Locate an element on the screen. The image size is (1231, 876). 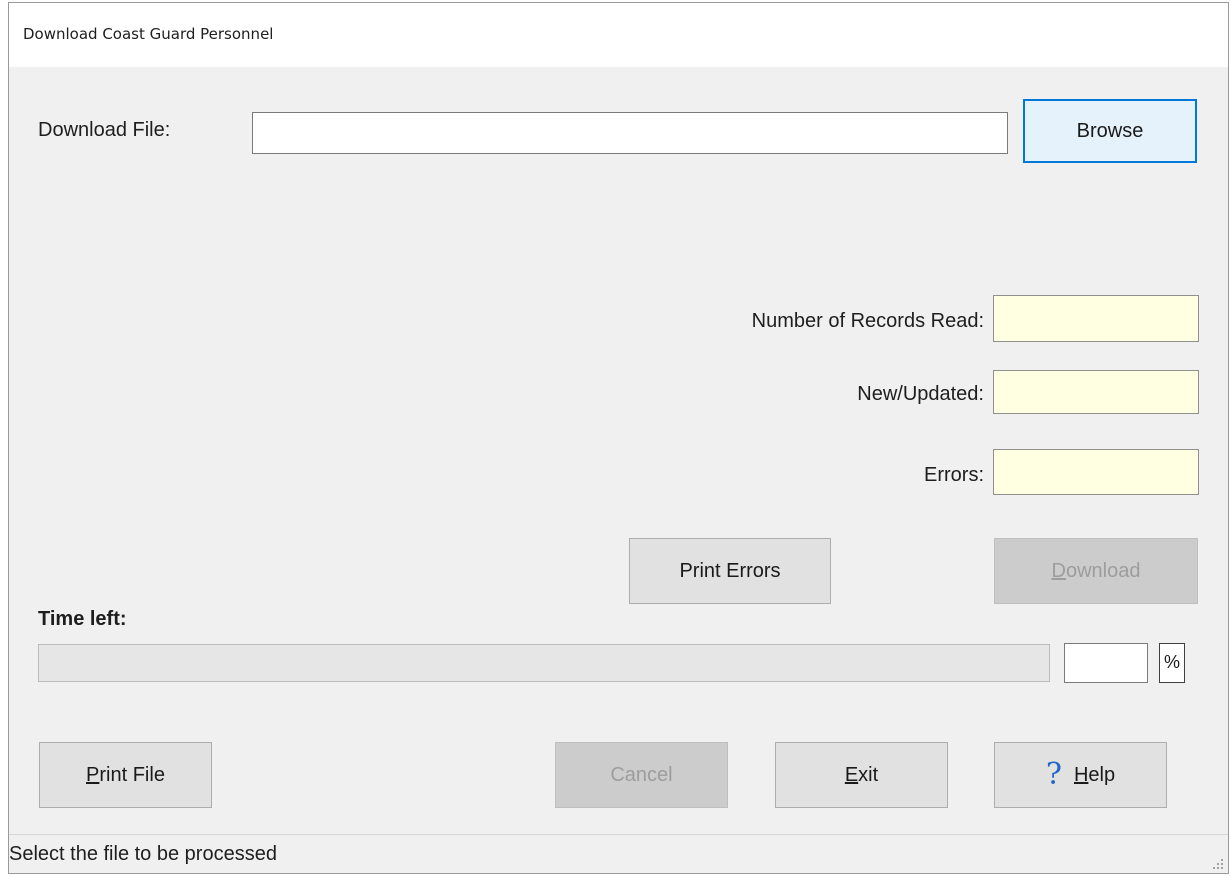
percent-symbol: % is located at coordinates (1172, 663).